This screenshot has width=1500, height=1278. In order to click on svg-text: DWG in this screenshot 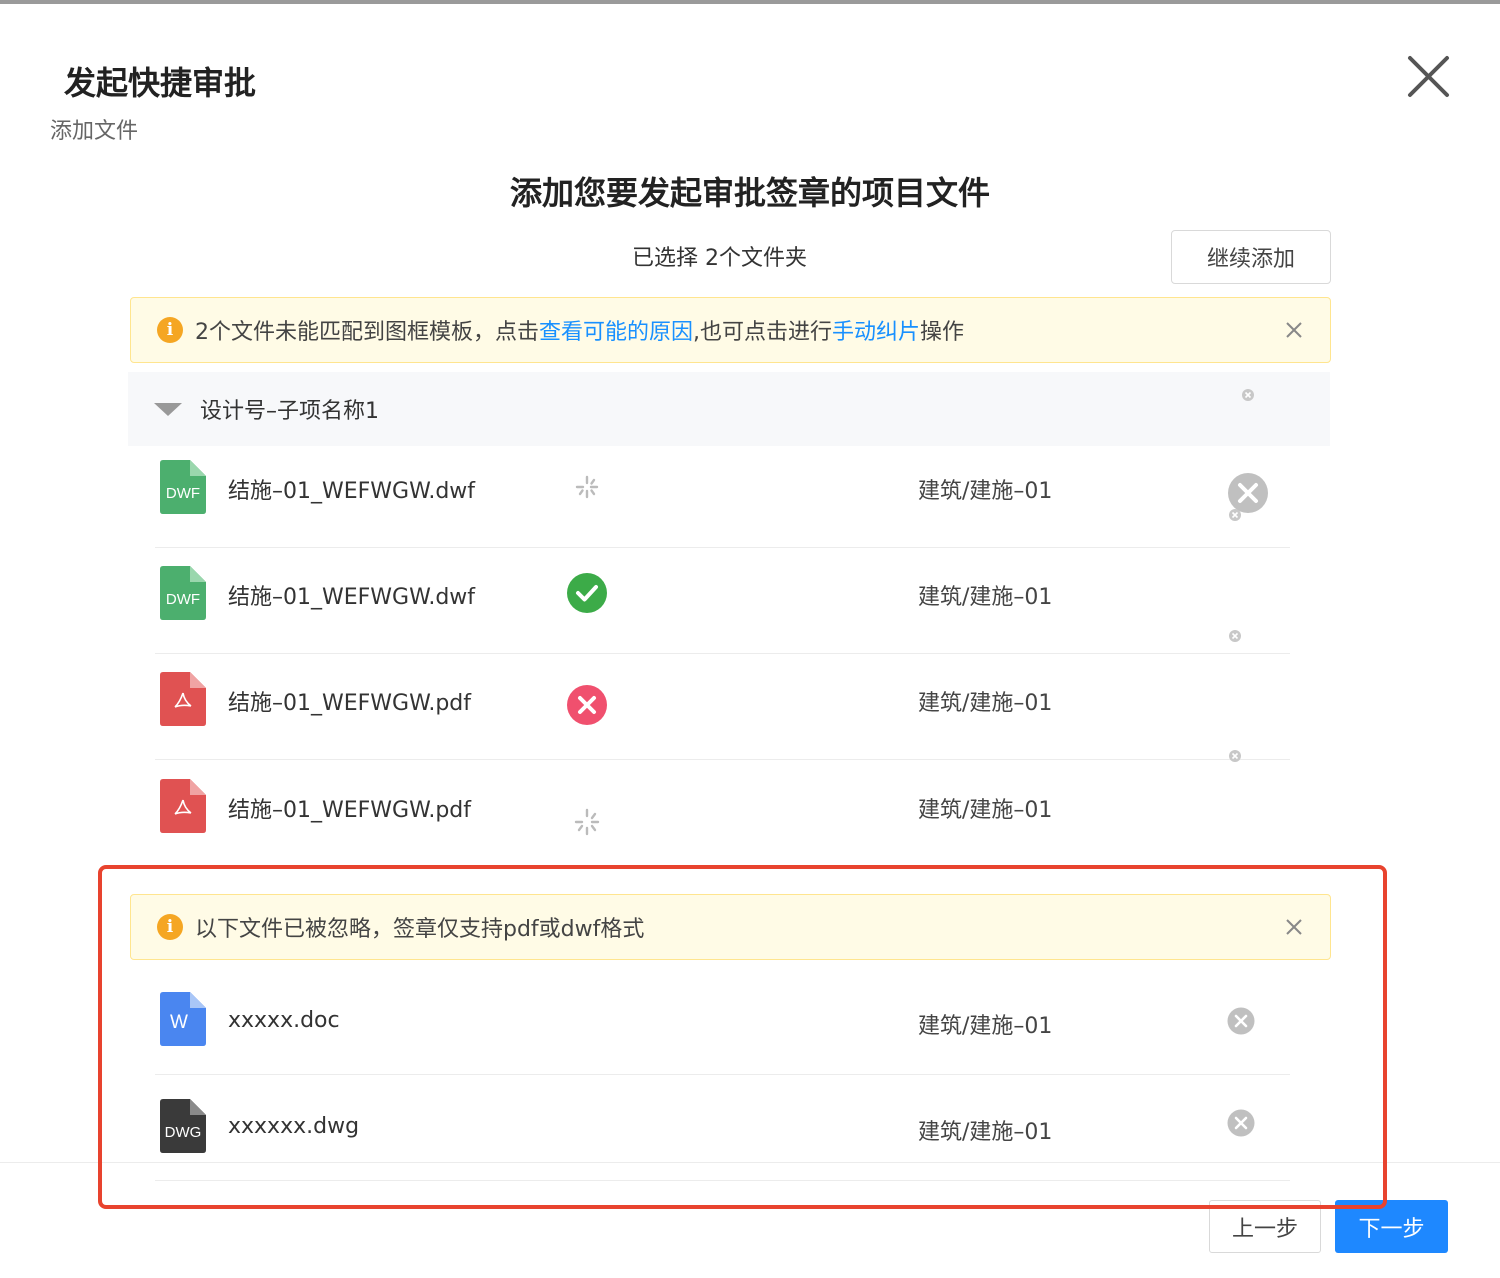, I will do `click(183, 1132)`.